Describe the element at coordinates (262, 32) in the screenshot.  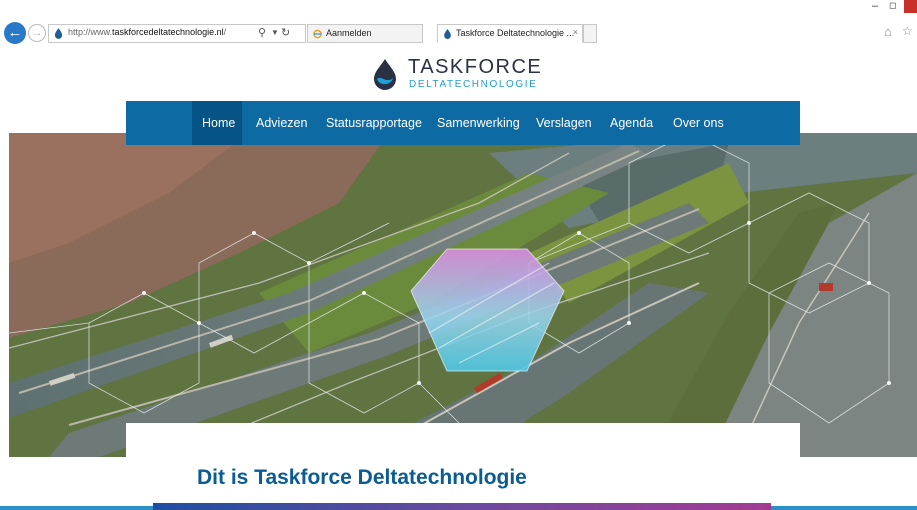
I see `search-icon: ⚲` at that location.